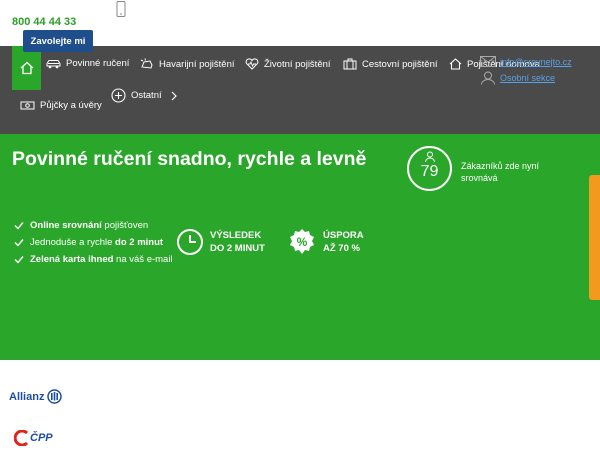 The image size is (600, 450). Describe the element at coordinates (143, 259) in the screenshot. I see `bullet-text: na váš e-mail` at that location.